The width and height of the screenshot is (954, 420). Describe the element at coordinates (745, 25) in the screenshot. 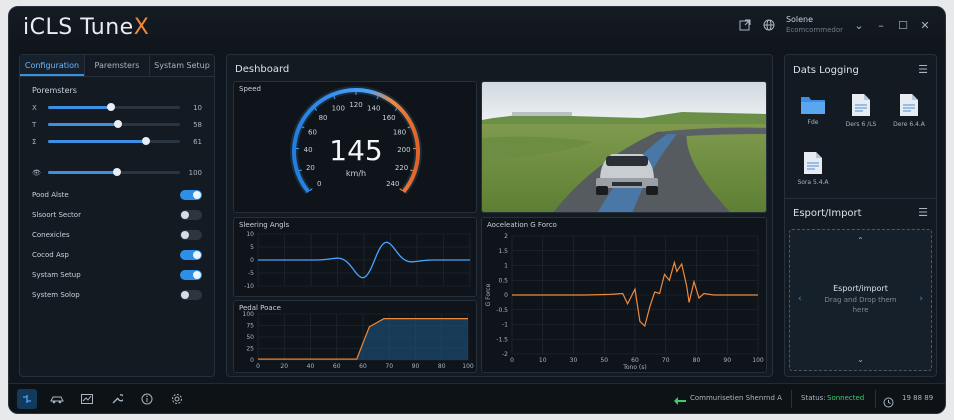

I see `export-icon` at that location.